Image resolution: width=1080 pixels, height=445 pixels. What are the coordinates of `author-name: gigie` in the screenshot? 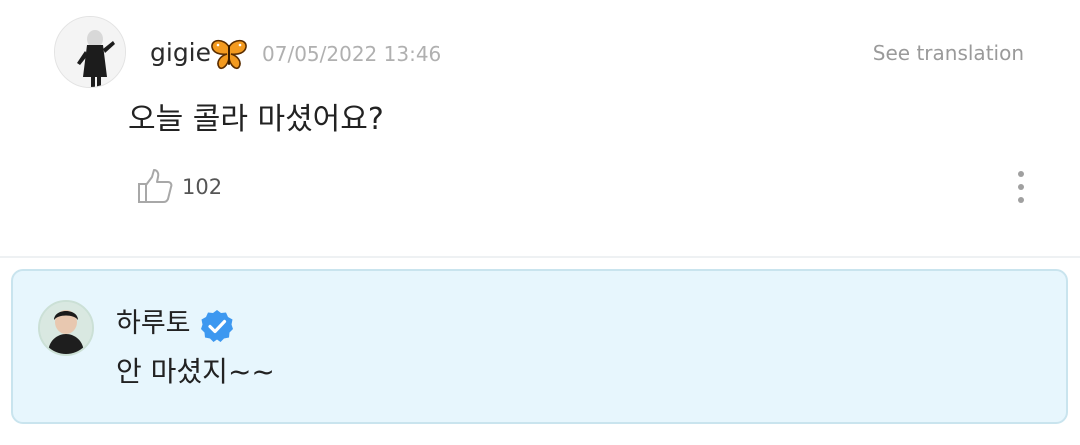 It's located at (180, 53).